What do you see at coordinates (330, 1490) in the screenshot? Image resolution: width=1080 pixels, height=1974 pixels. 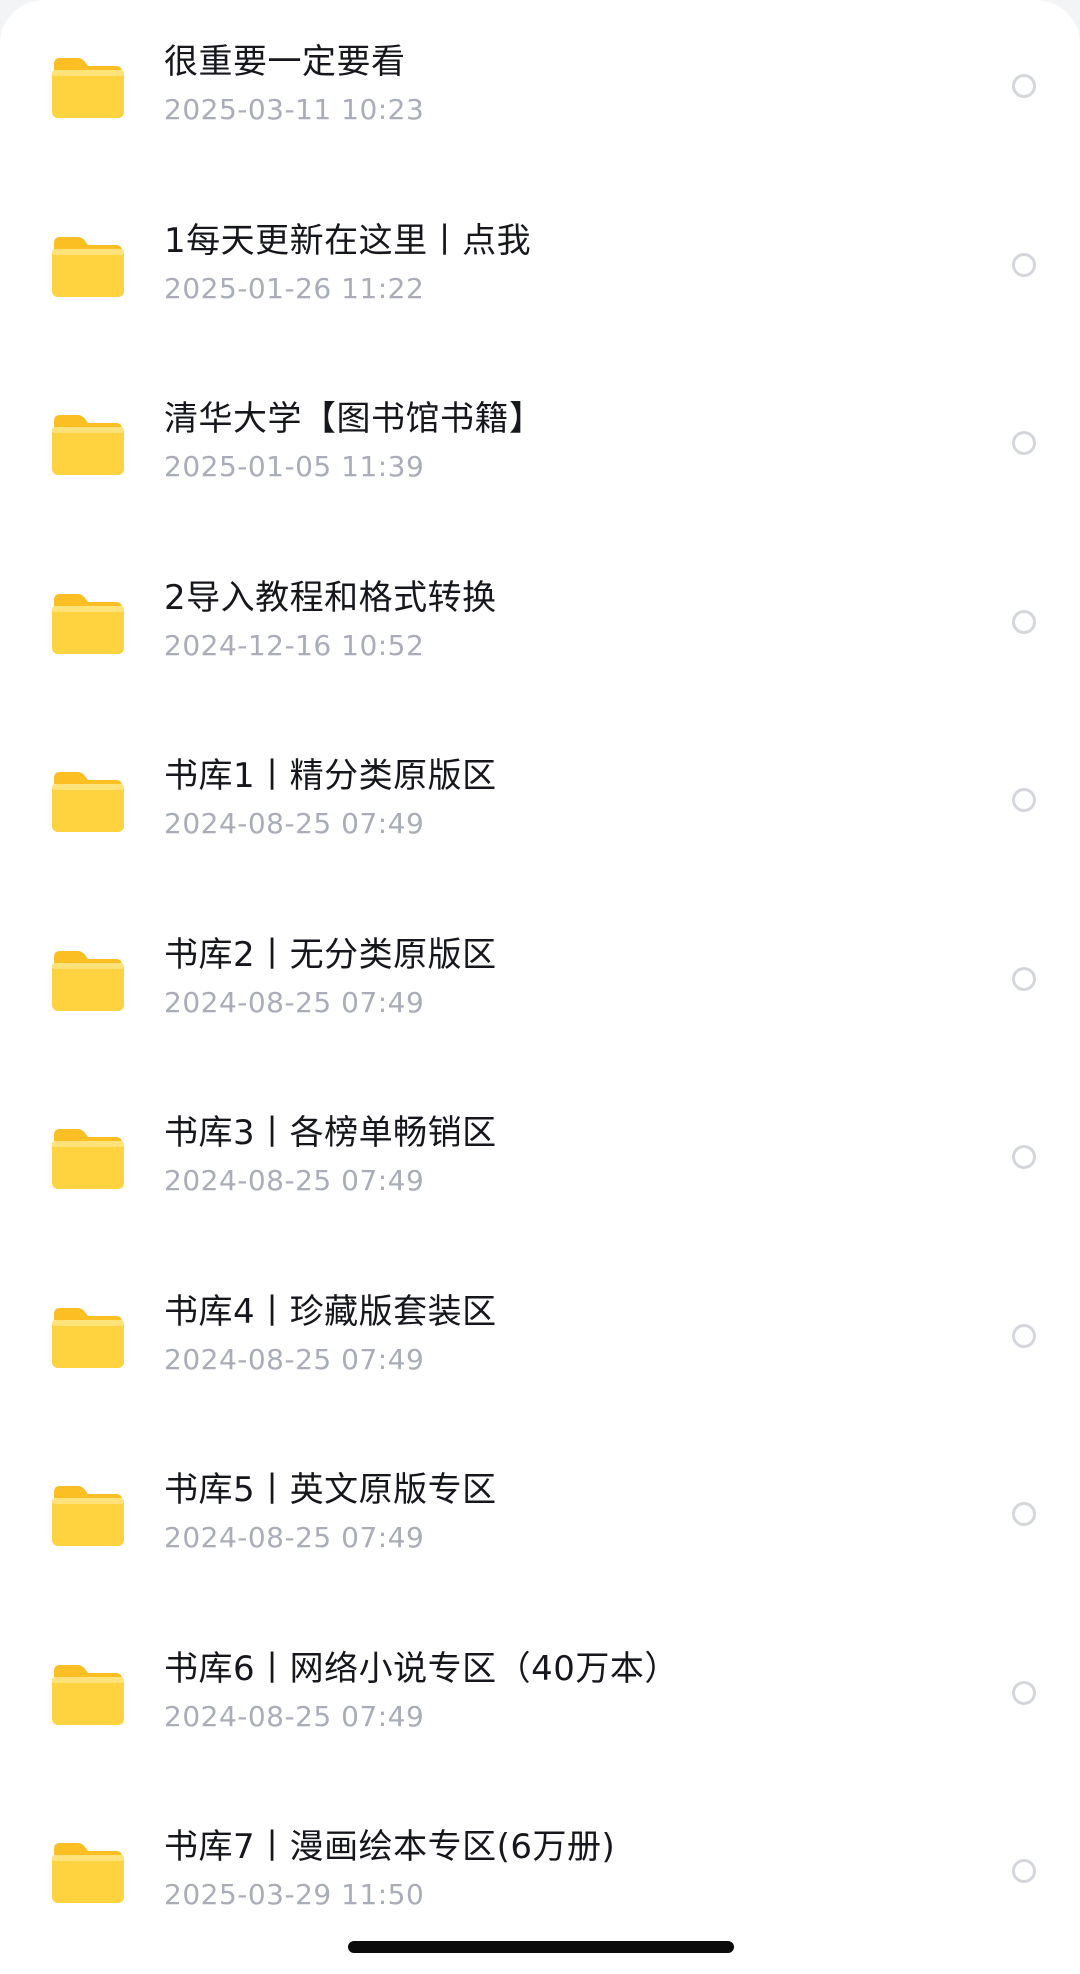 I see `folder-name: 书库5丨英文原版专区` at bounding box center [330, 1490].